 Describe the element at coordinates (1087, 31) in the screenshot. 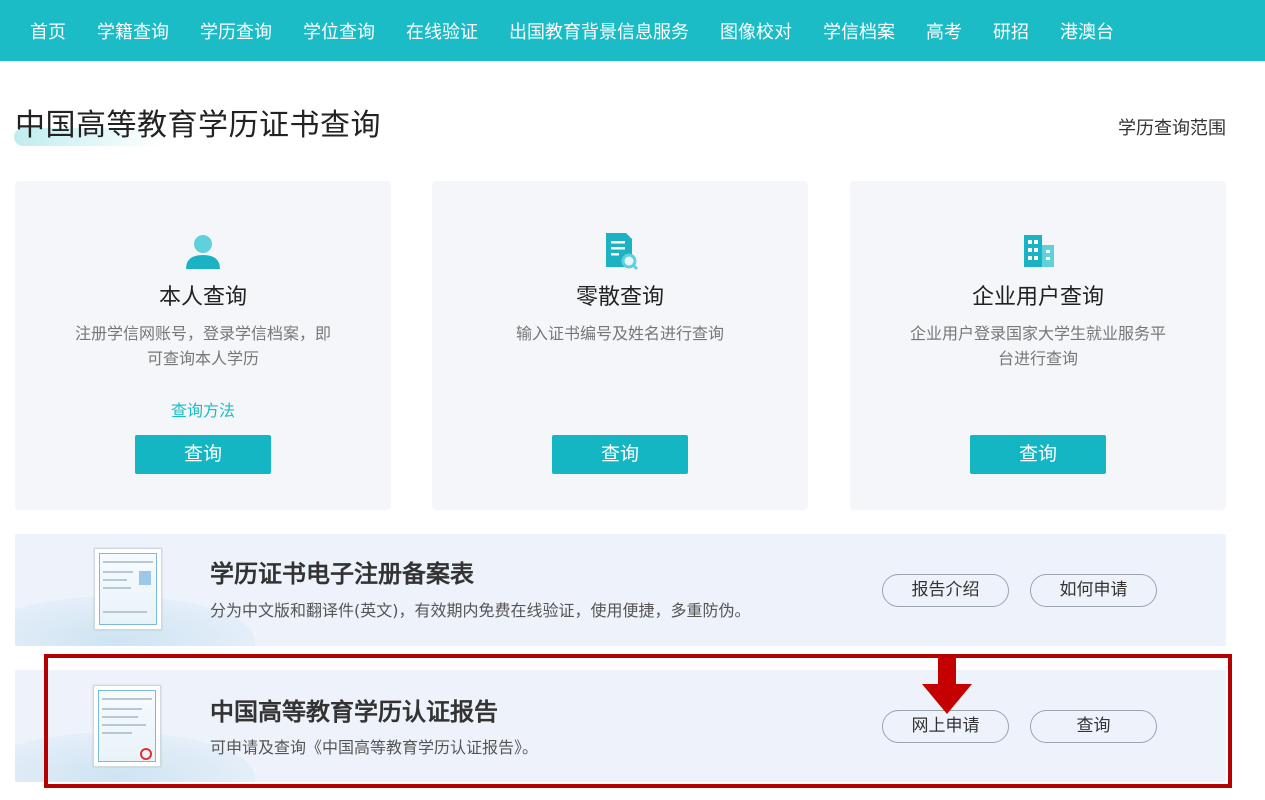

I see `nav-item-hk-macao-taiwan: 港澳台` at that location.